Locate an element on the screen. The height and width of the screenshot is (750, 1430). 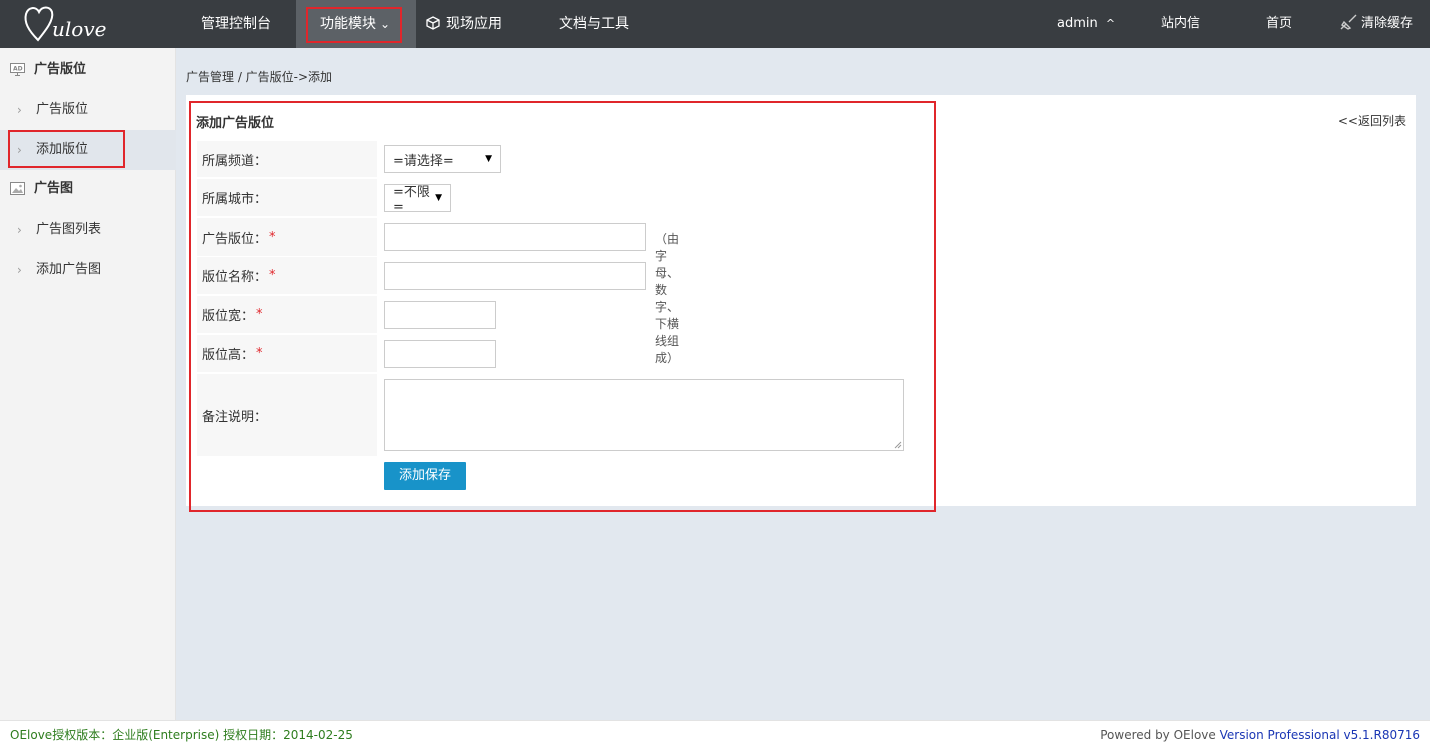
home-link: 首页 is located at coordinates (1279, 24).